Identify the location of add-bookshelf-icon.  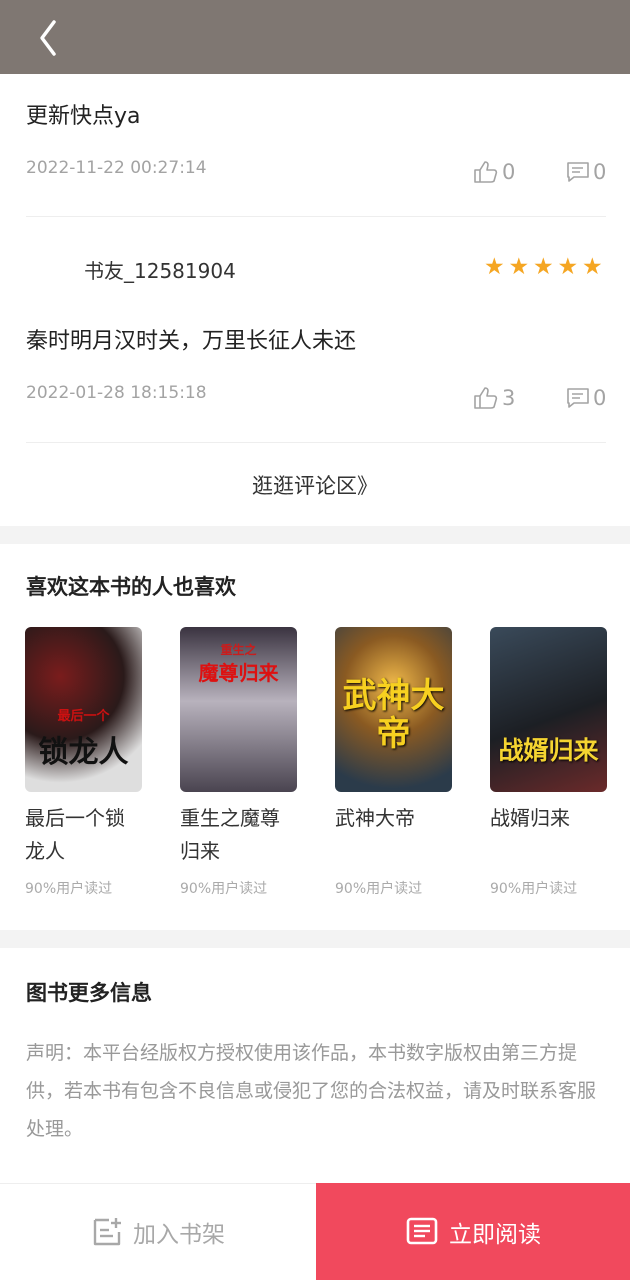
(107, 1232).